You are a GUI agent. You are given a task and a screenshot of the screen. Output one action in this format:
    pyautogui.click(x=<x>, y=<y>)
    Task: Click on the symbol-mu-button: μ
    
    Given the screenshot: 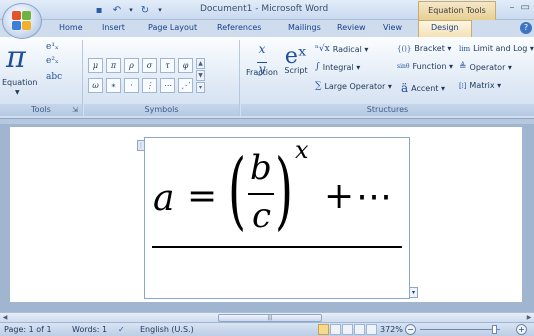 What is the action you would take?
    pyautogui.click(x=95, y=65)
    